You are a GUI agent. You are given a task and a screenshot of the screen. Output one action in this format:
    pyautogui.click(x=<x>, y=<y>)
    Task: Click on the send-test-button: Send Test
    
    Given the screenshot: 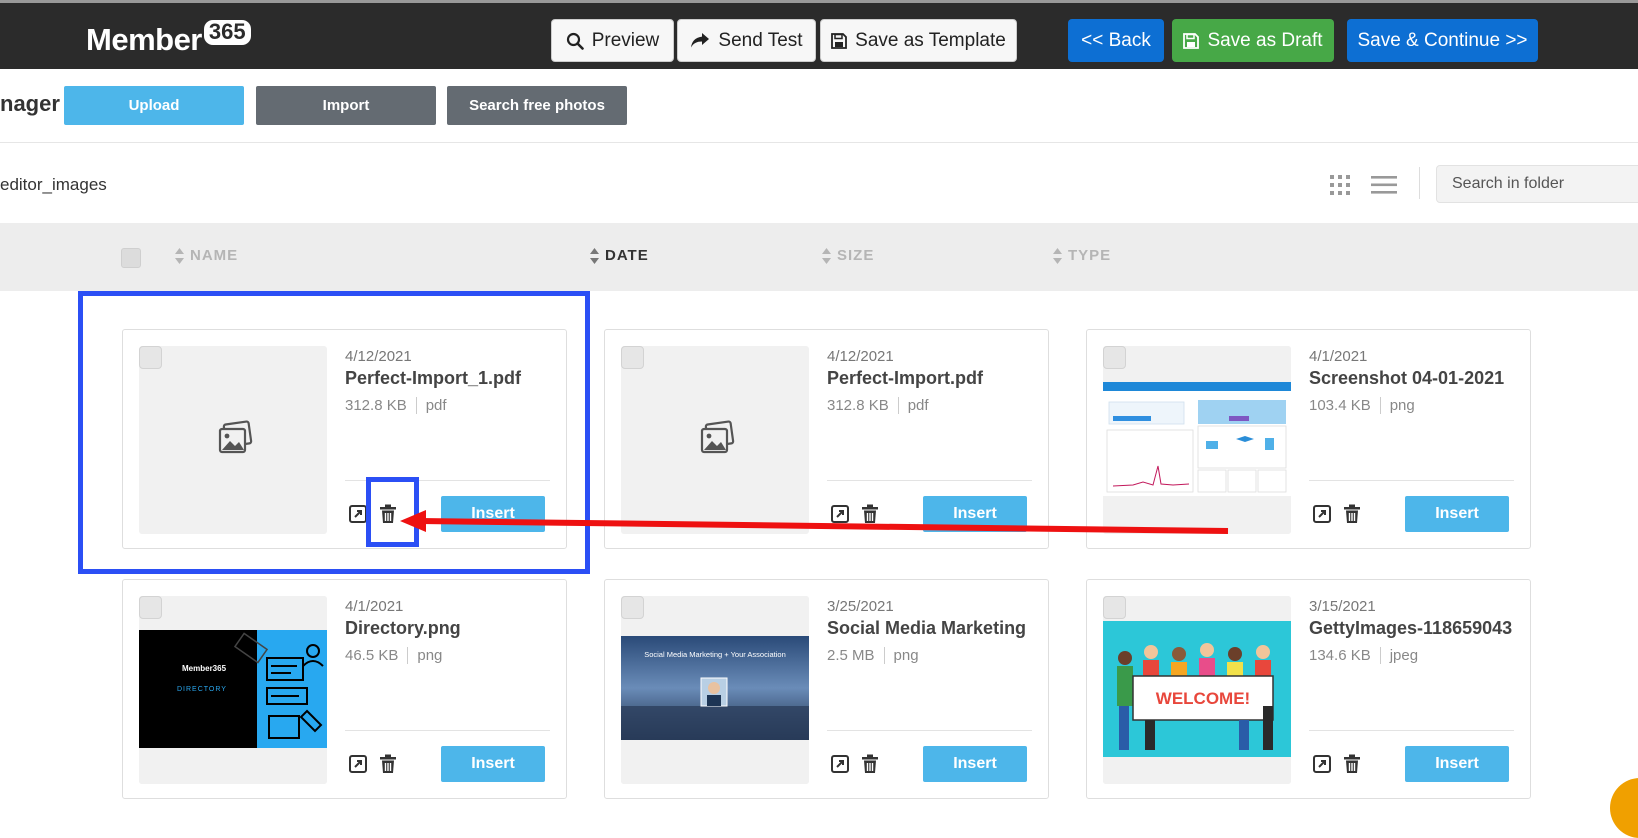 What is the action you would take?
    pyautogui.click(x=746, y=40)
    